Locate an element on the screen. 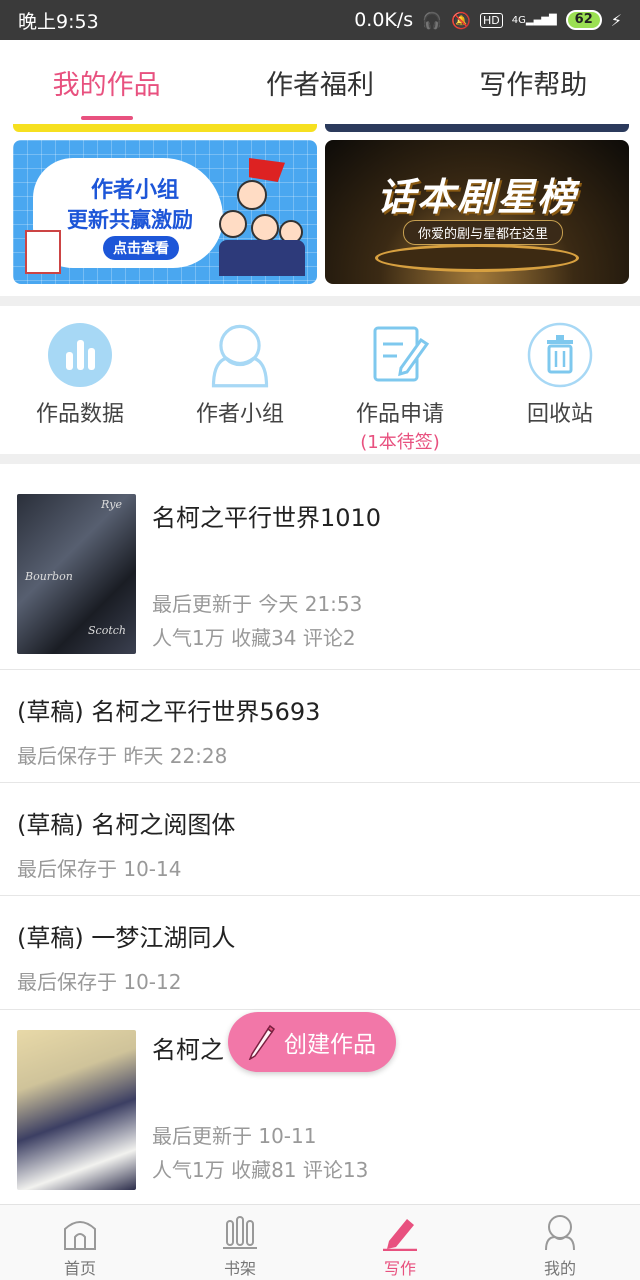 Image resolution: width=640 pixels, height=1280 pixels. profile-icon is located at coordinates (560, 1233).